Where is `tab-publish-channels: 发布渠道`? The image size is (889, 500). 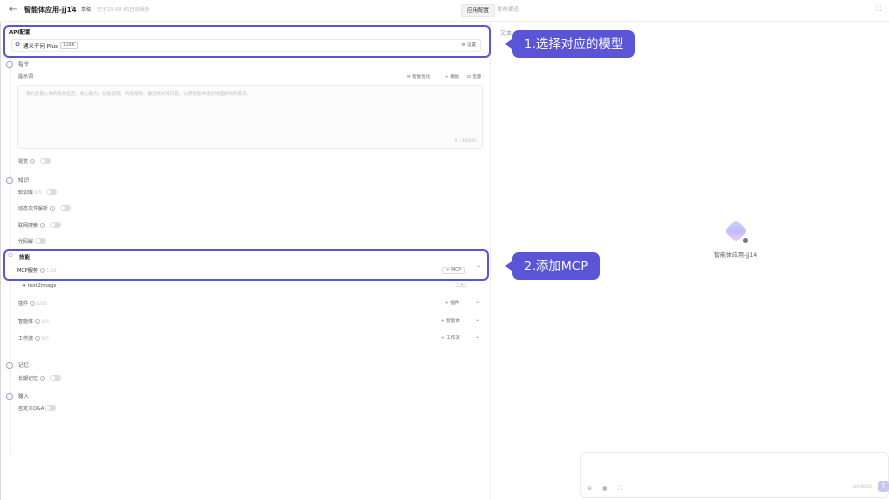 tab-publish-channels: 发布渠道 is located at coordinates (508, 10).